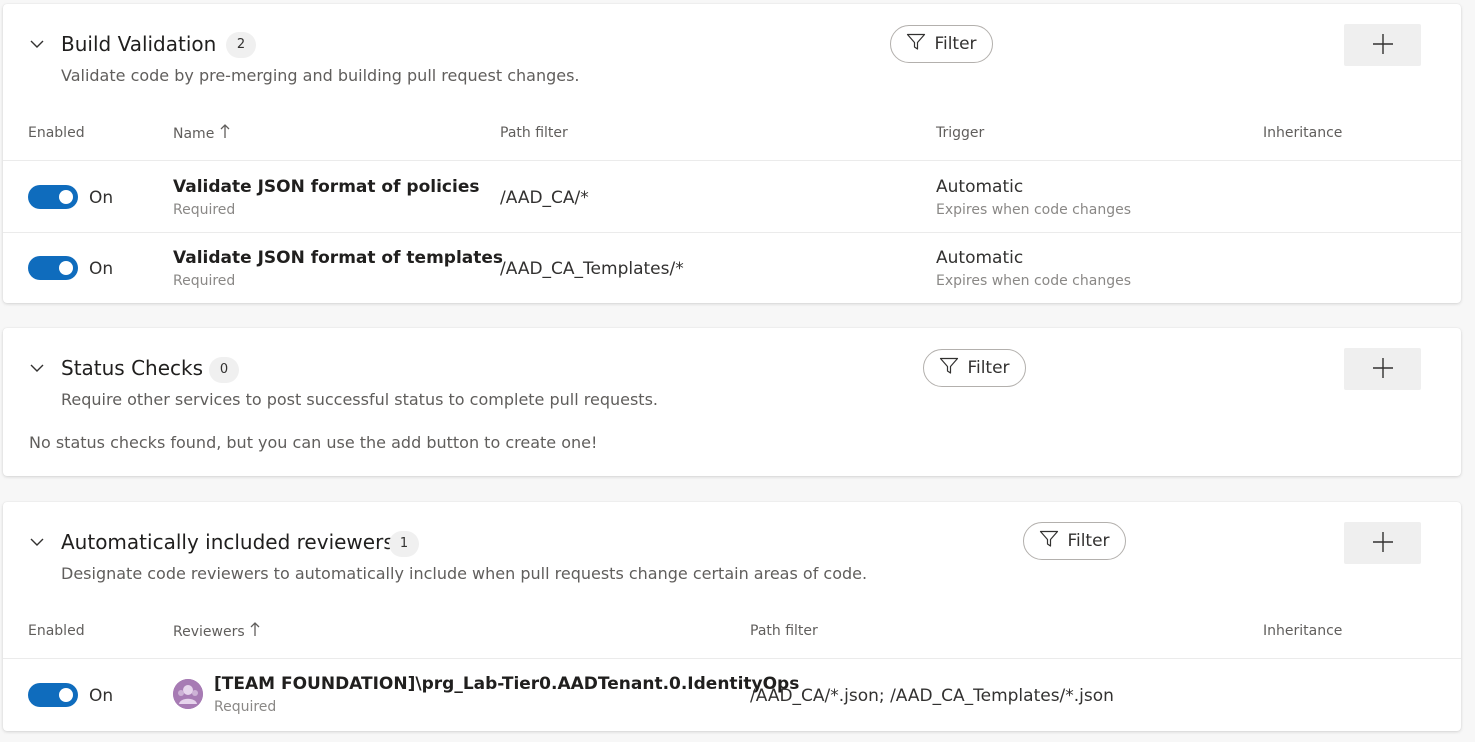 The height and width of the screenshot is (742, 1475). Describe the element at coordinates (326, 187) in the screenshot. I see `policy-name: Validate JSON format of policies` at that location.